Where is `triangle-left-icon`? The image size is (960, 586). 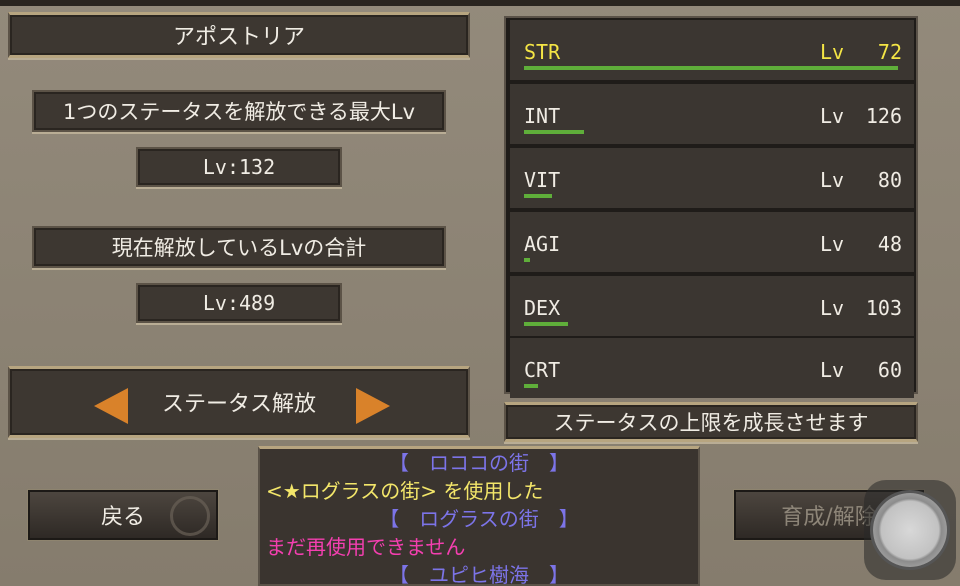 triangle-left-icon is located at coordinates (111, 406).